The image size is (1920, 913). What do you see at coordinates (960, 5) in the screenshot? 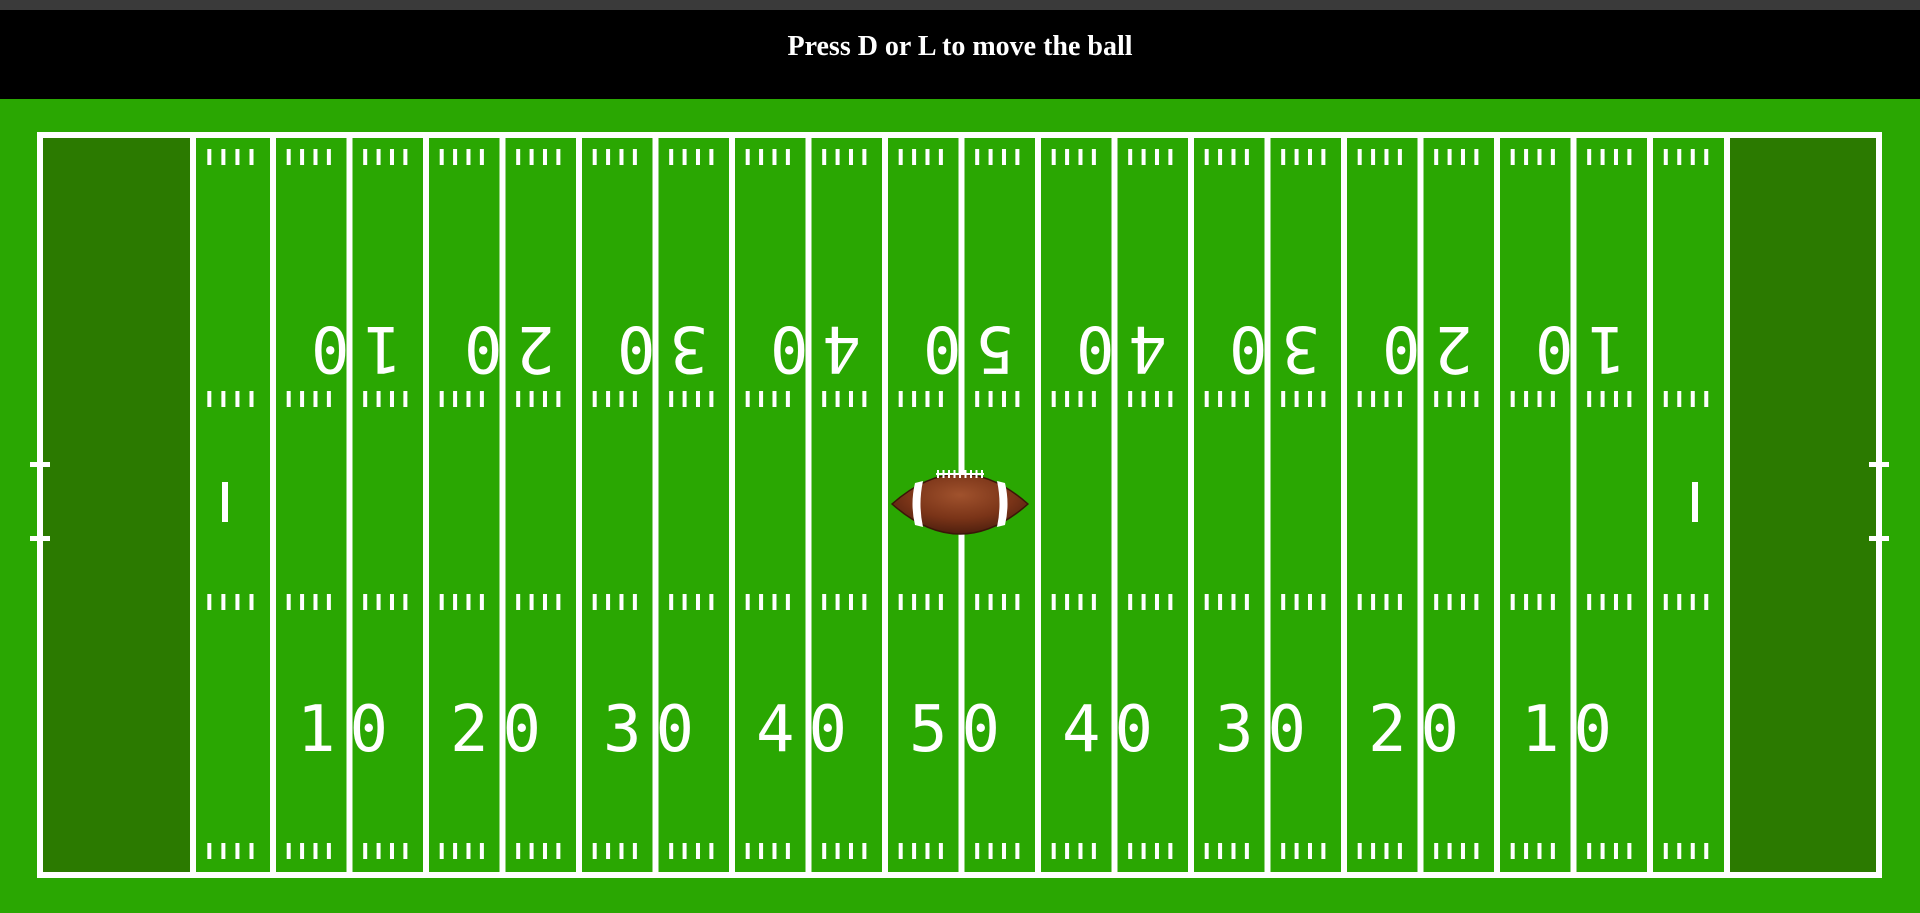
I see `window-top-strip` at bounding box center [960, 5].